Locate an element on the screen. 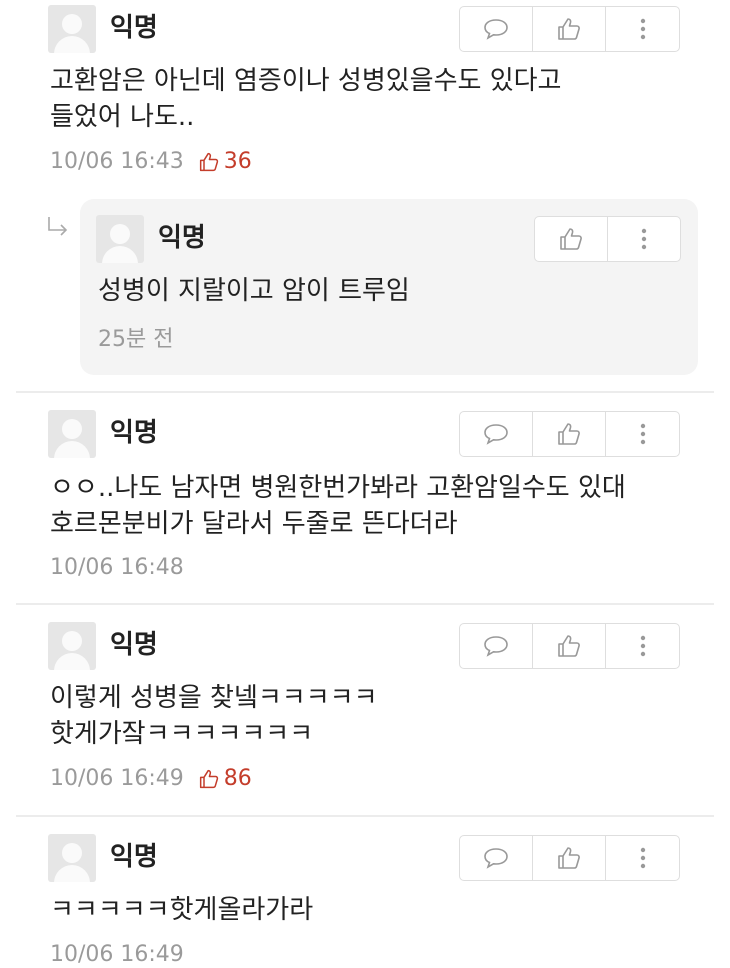  comment-meta: 10/06 16:43 36 is located at coordinates (151, 162).